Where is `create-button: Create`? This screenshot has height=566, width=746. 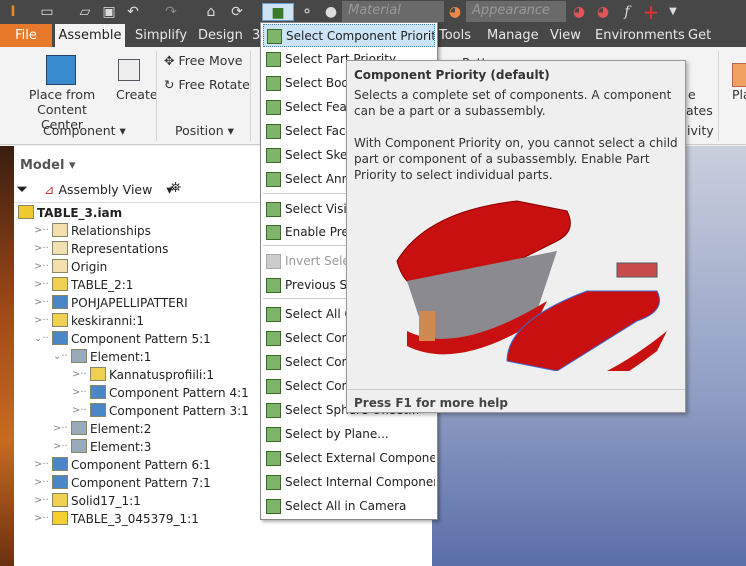 create-button: Create is located at coordinates (137, 94).